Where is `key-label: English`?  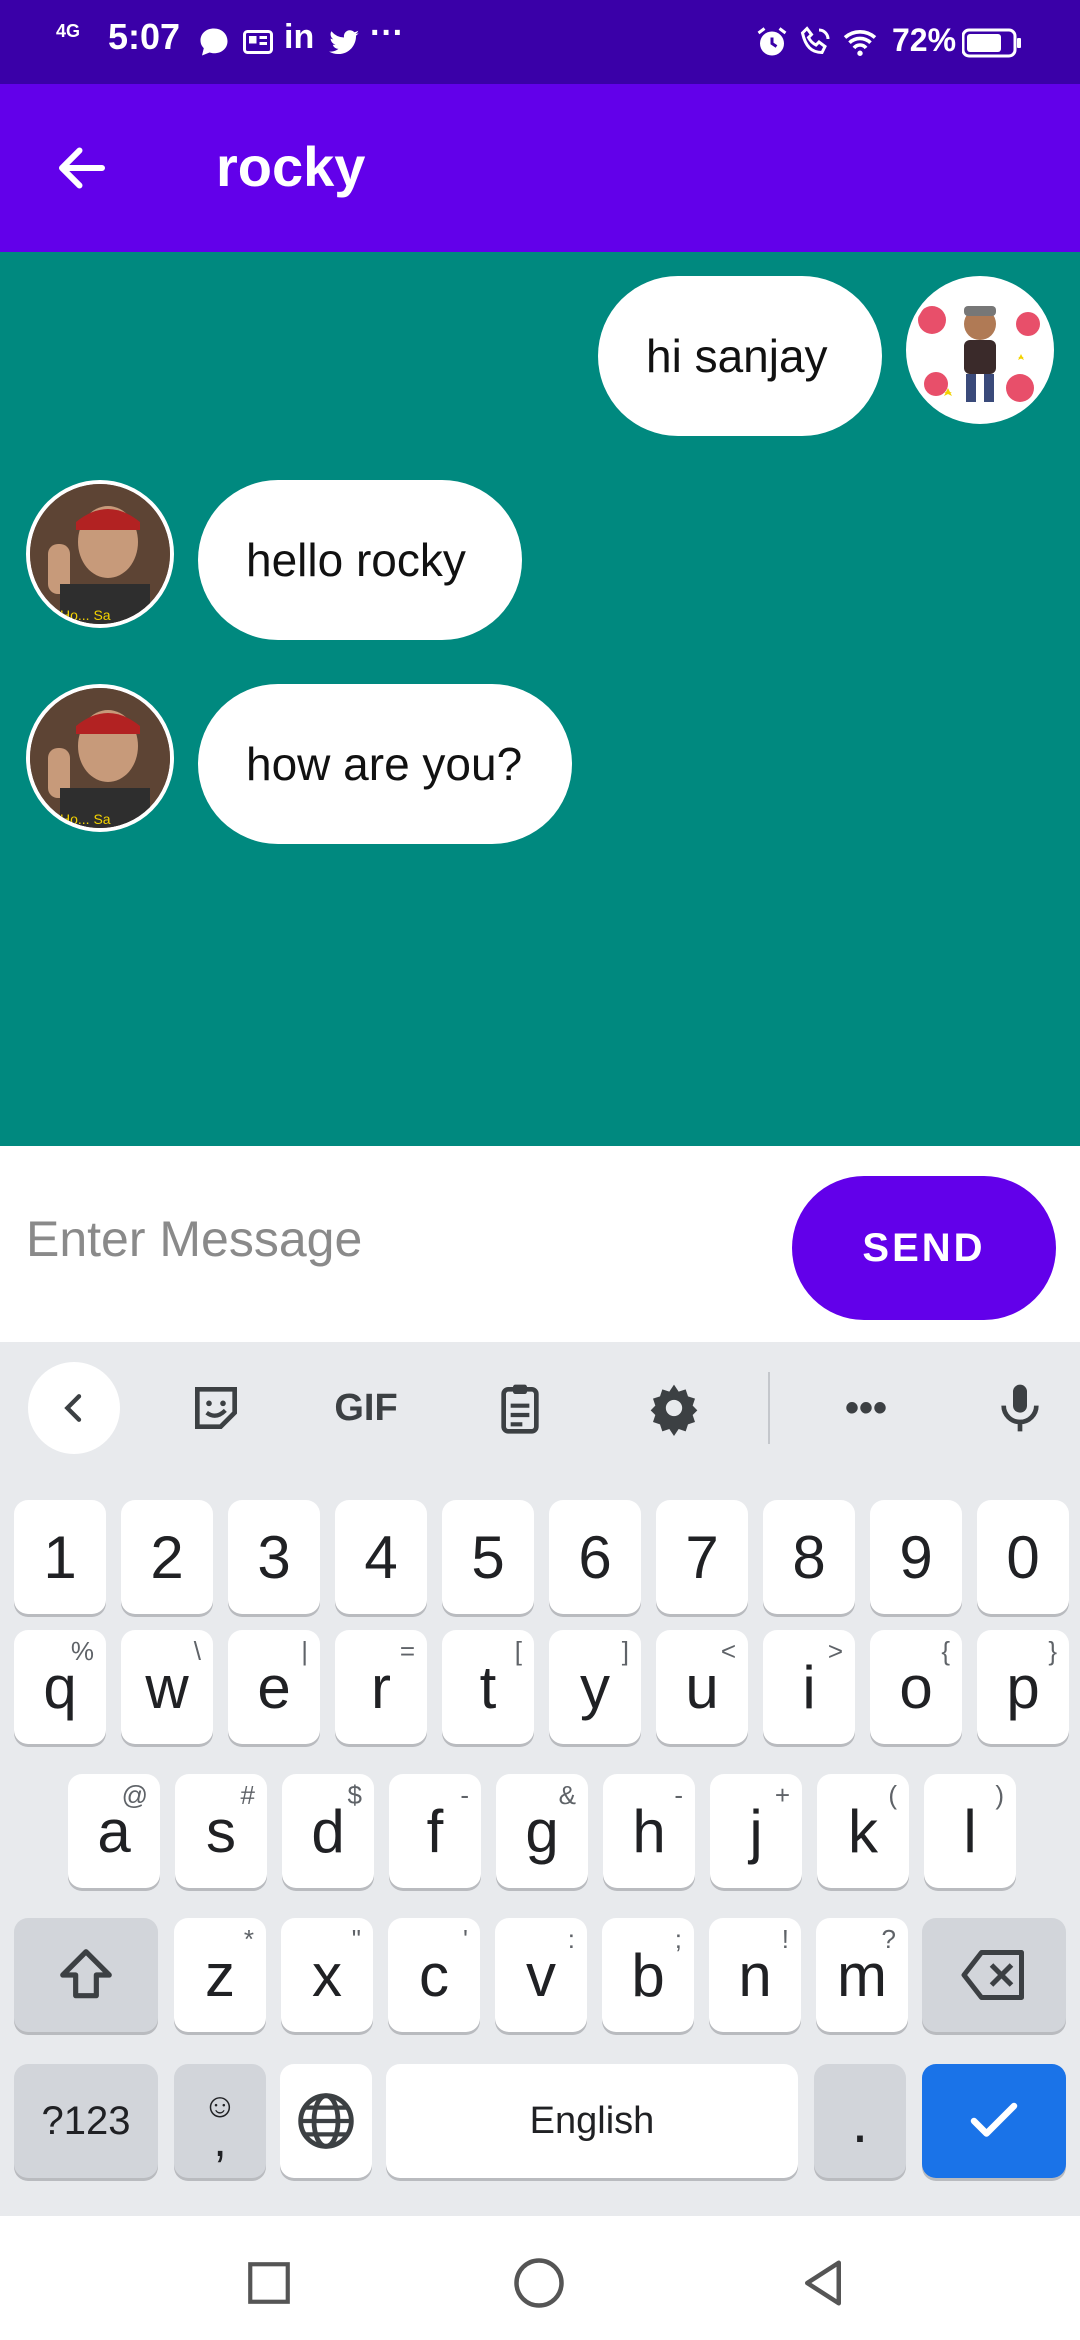 key-label: English is located at coordinates (592, 2120).